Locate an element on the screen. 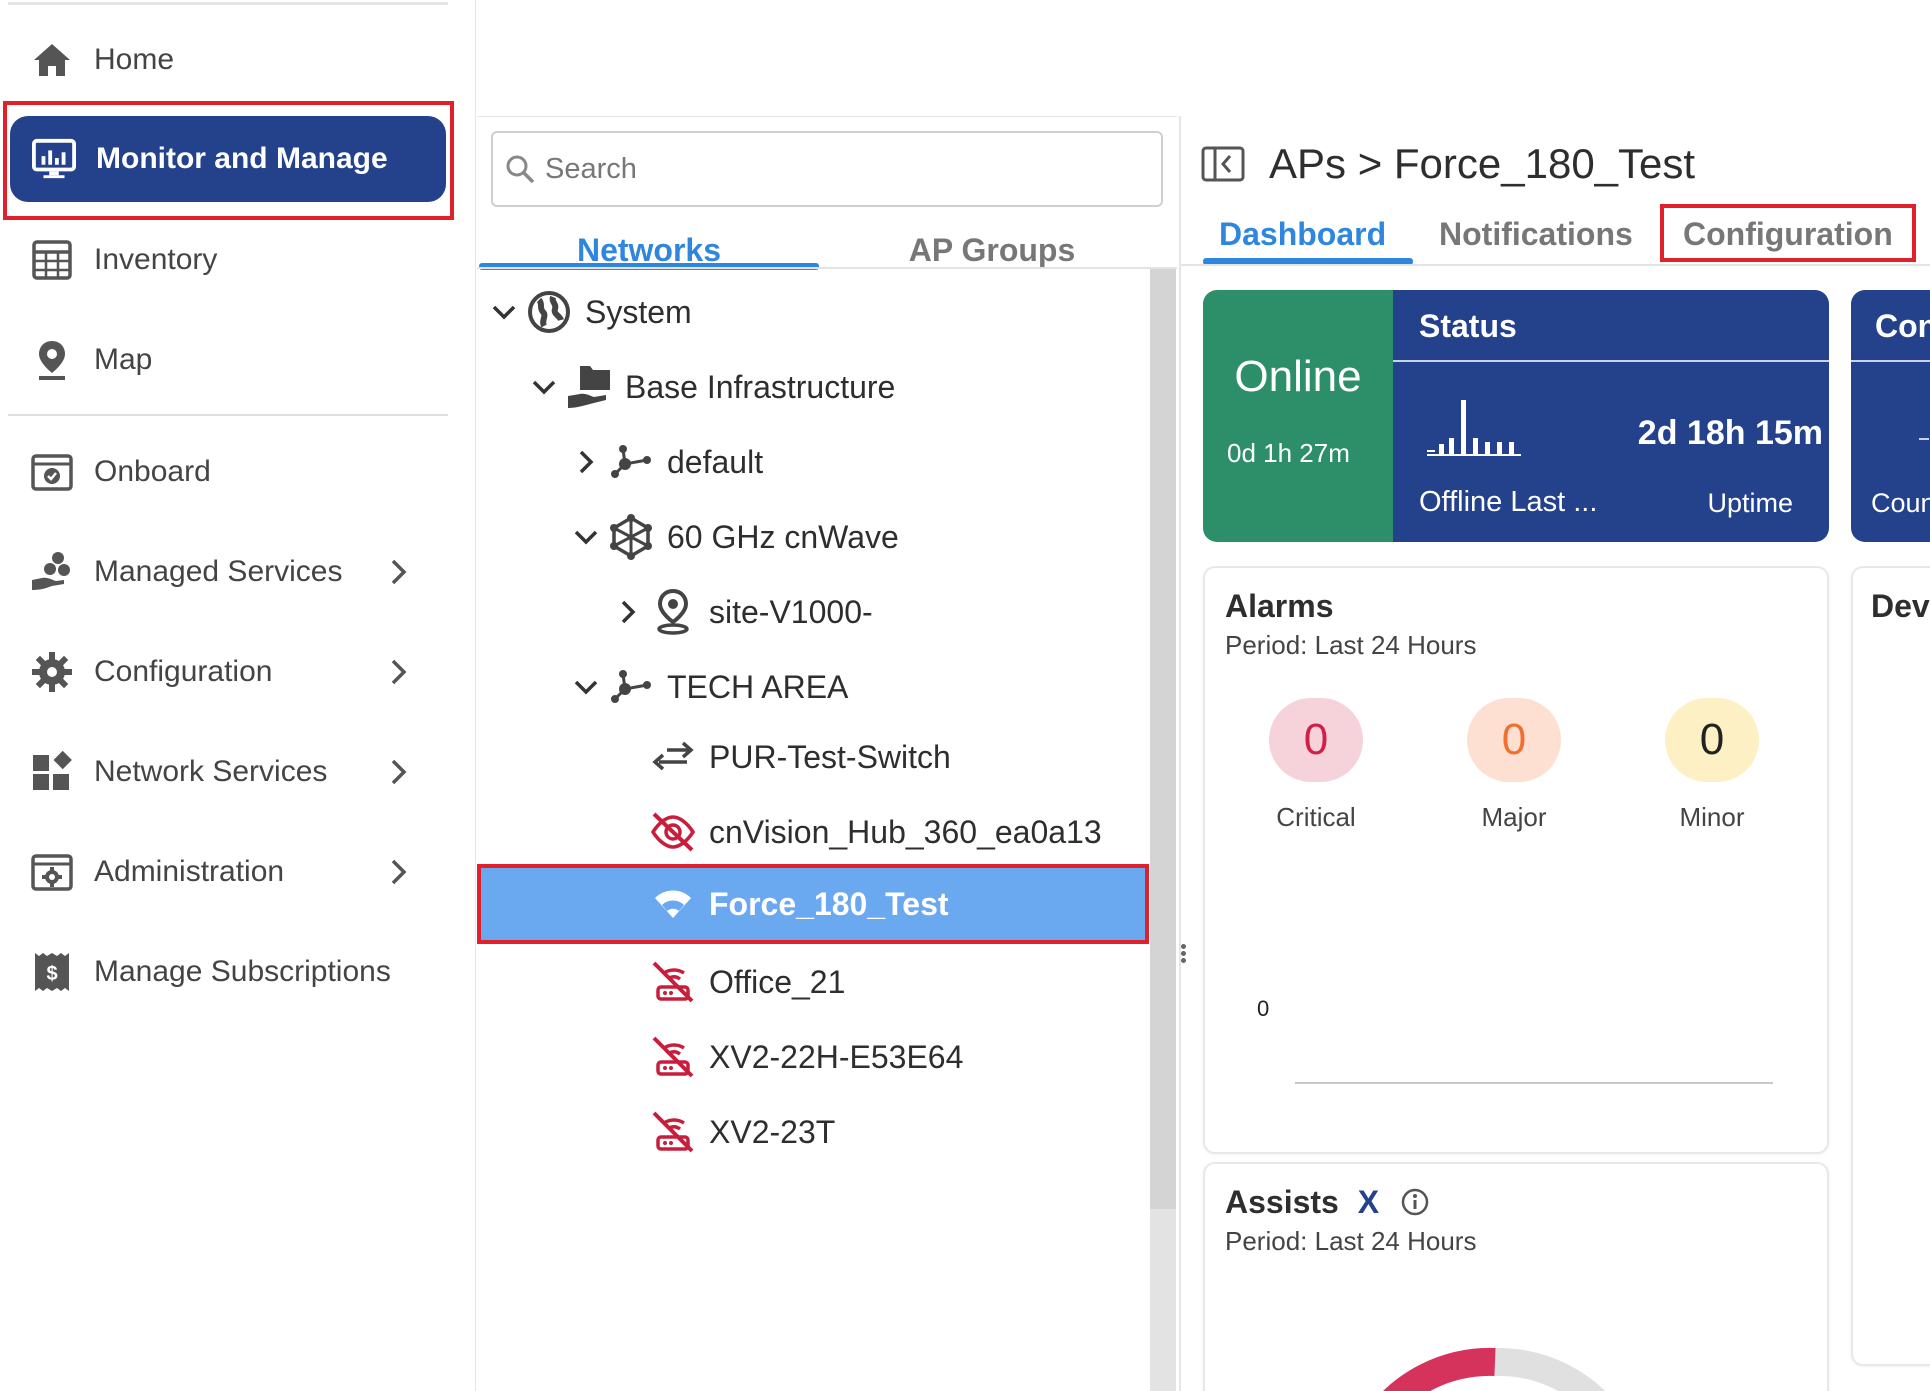  tree-node-office-21: Office_21 is located at coordinates (744, 982).